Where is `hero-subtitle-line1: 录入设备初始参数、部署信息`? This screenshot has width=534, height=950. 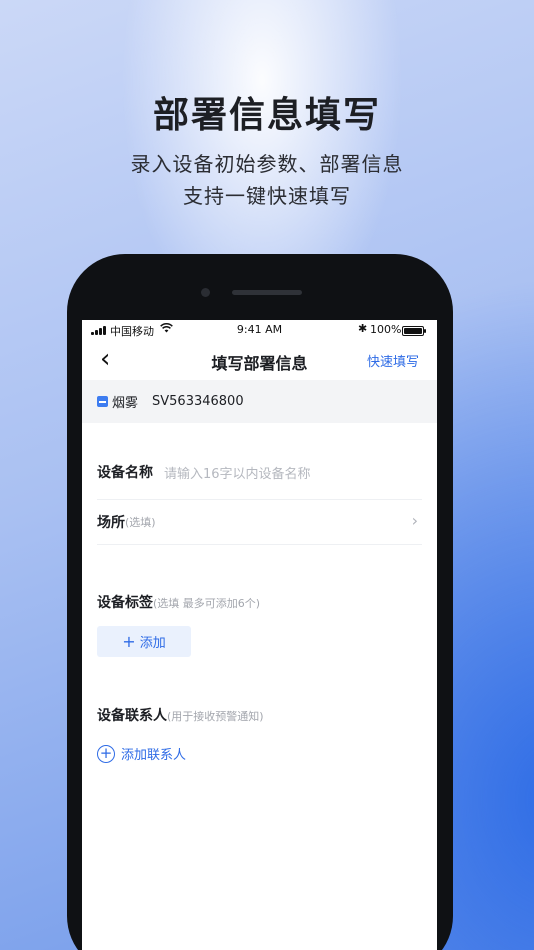 hero-subtitle-line1: 录入设备初始参数、部署信息 is located at coordinates (267, 164).